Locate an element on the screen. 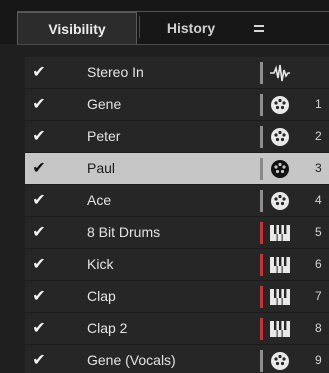 The image size is (329, 373). panel-menu-button is located at coordinates (259, 28).